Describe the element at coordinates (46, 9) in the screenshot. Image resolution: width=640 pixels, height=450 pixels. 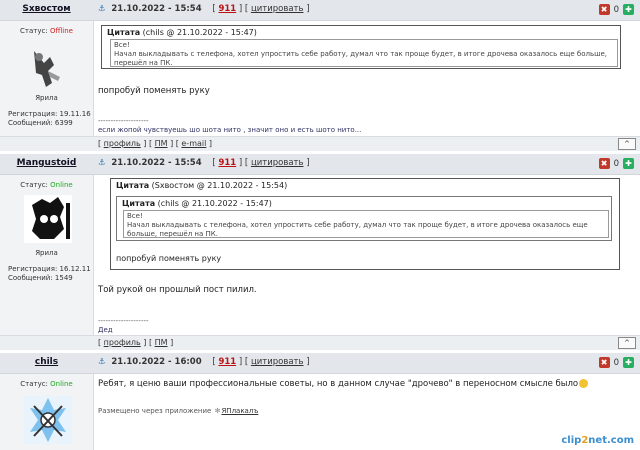
I see `author-name: Sxвостом` at that location.